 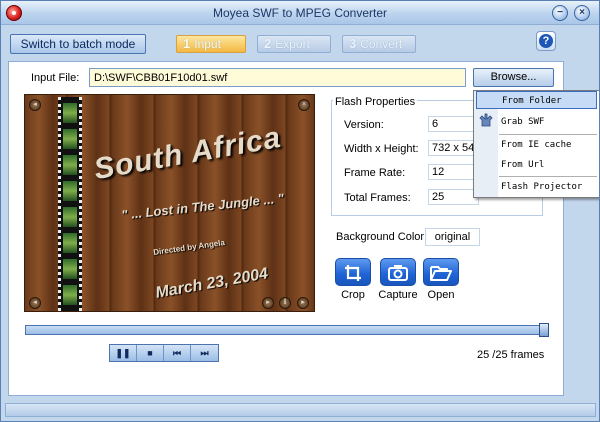 I want to click on close-button: ×, so click(x=582, y=13).